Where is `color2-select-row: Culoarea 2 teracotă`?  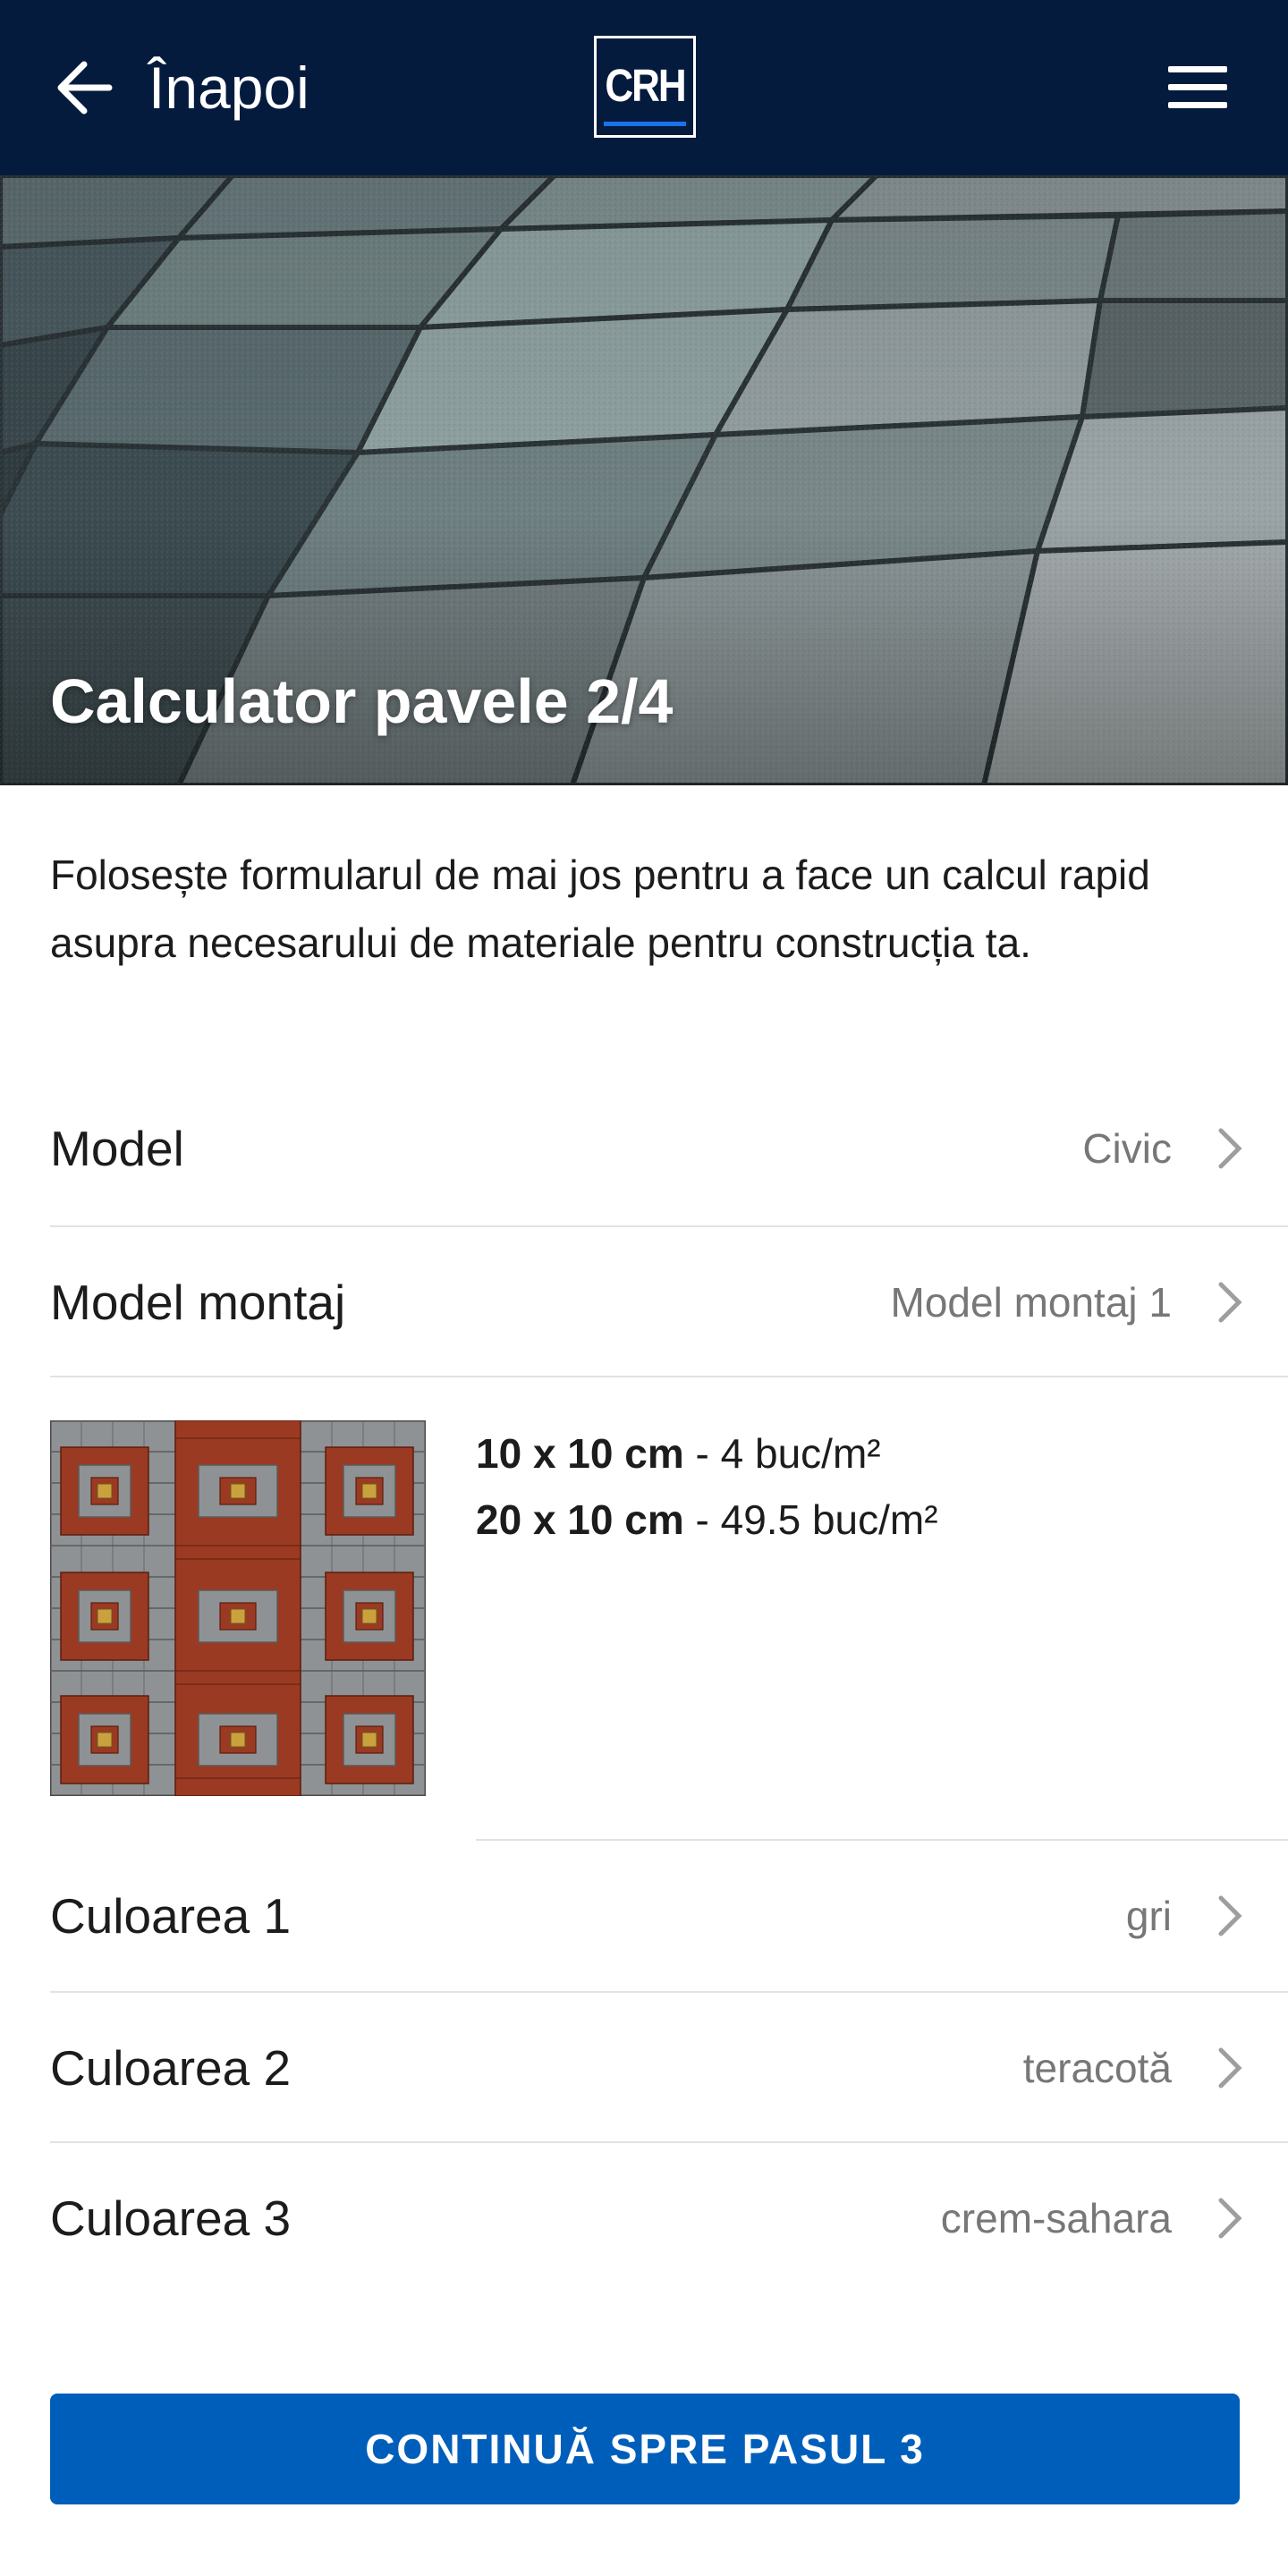 color2-select-row: Culoarea 2 teracotă is located at coordinates (669, 2068).